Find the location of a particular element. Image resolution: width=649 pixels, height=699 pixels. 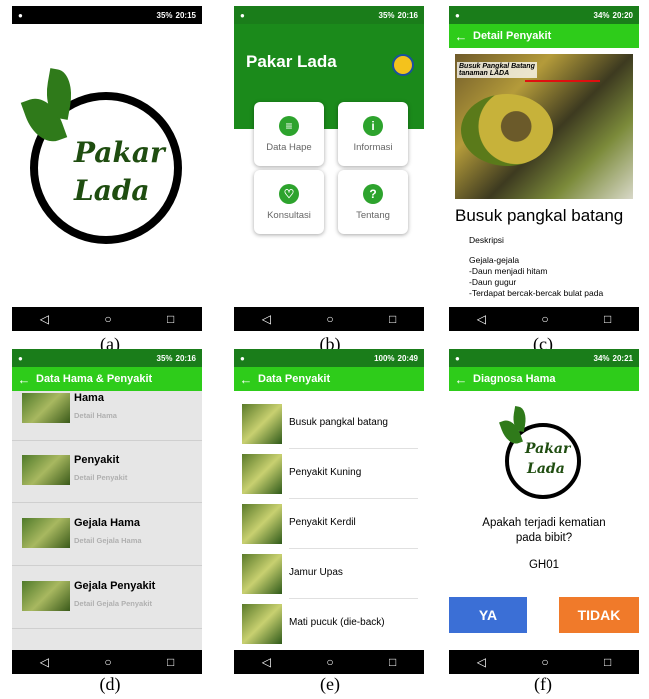

list-item-gejala-hama: Gejala Hama Detail Gejala Hama is located at coordinates (107, 535).